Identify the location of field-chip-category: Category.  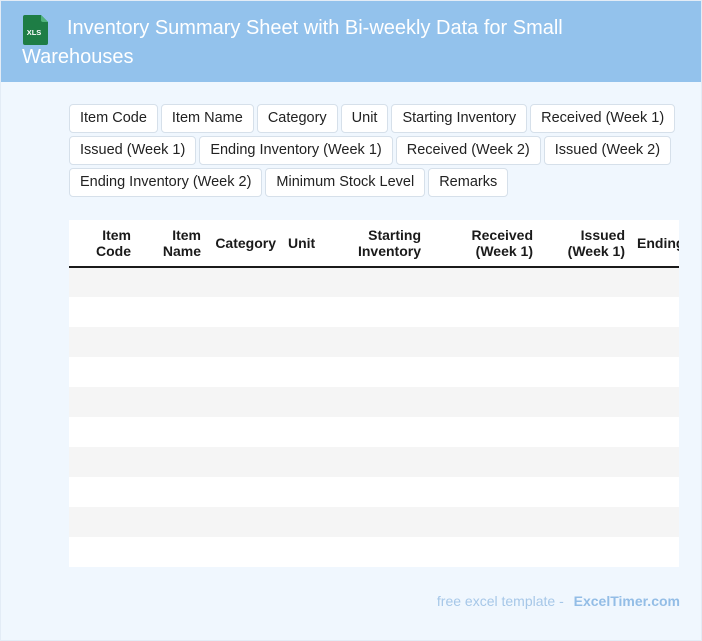
(297, 118).